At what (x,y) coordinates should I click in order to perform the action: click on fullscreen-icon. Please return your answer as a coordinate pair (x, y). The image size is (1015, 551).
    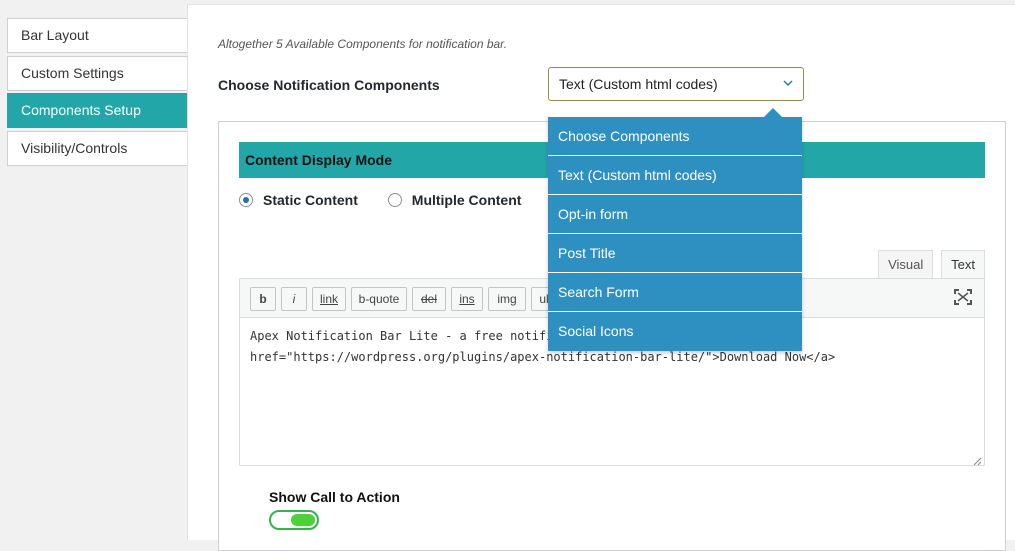
    Looking at the image, I should click on (963, 299).